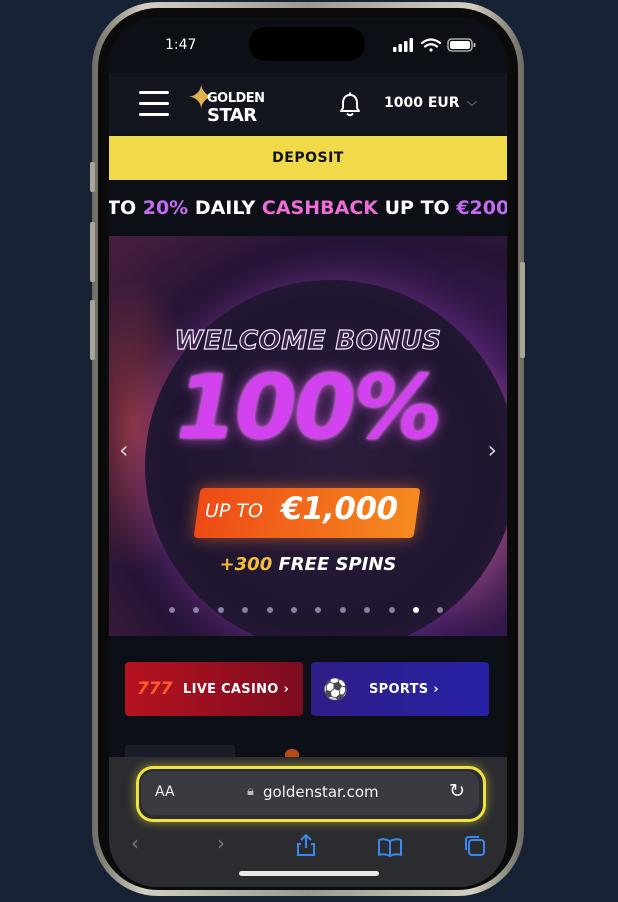  I want to click on logo-text-top: GOLDEN, so click(236, 98).